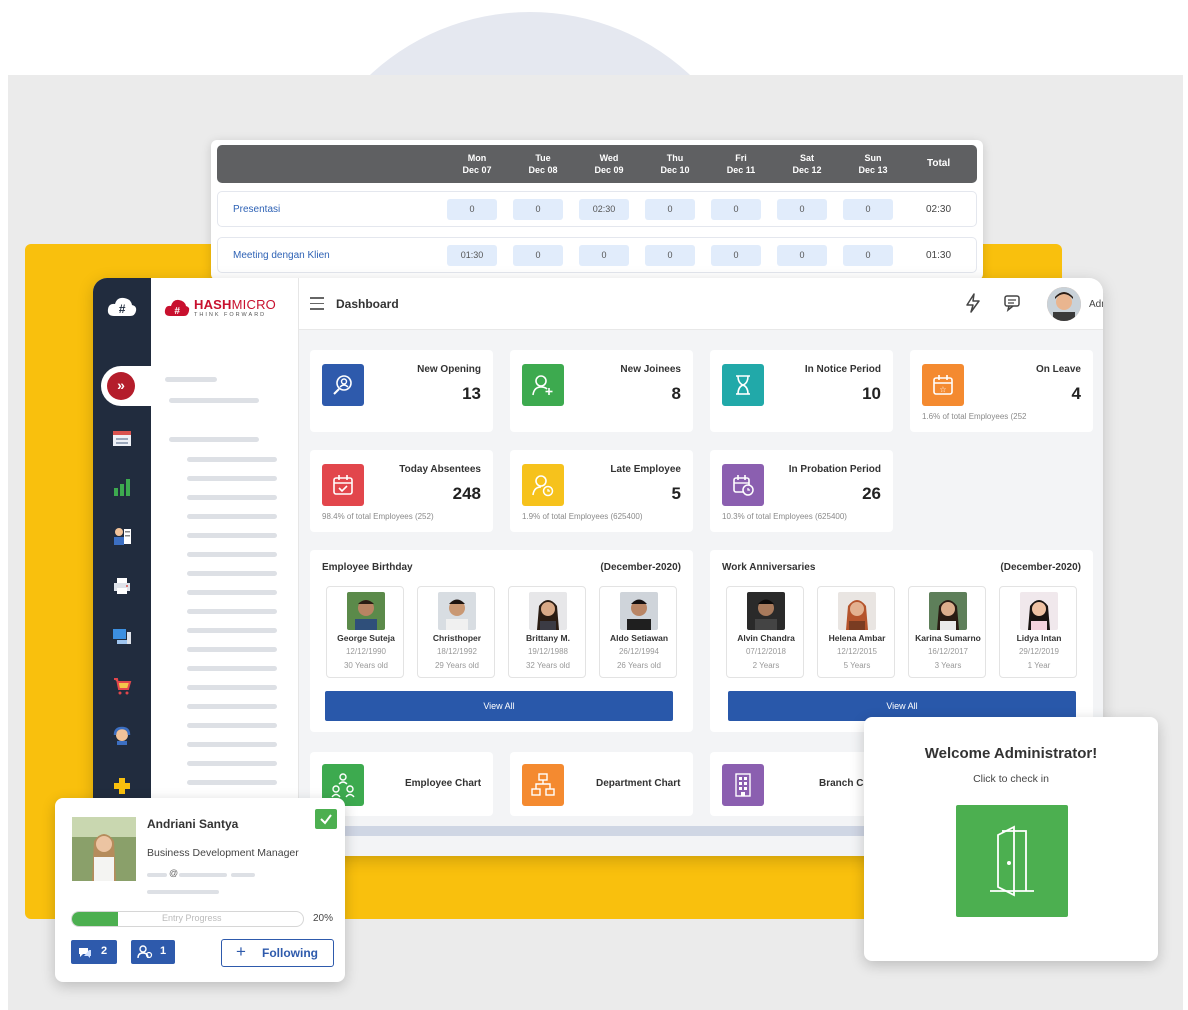 The image size is (1188, 1010). What do you see at coordinates (94, 952) in the screenshot?
I see `messages-badge: 2` at bounding box center [94, 952].